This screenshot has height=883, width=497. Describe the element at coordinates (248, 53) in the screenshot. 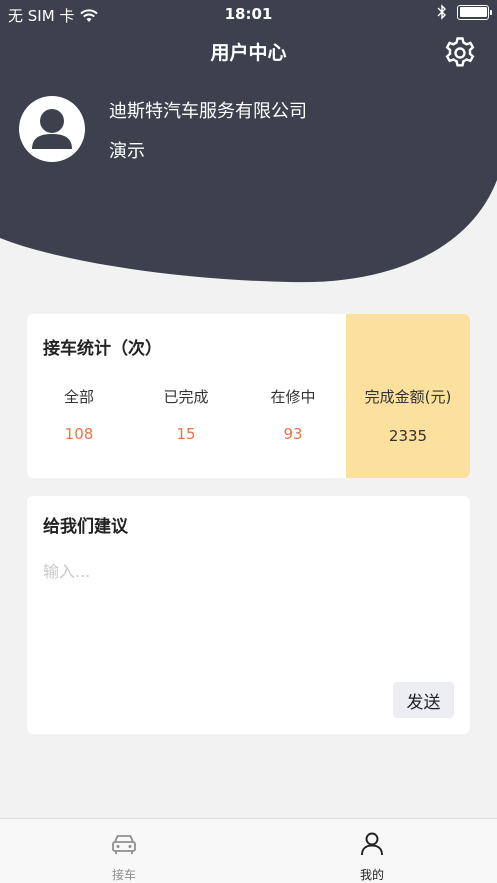

I see `page-title: 用户中心` at that location.